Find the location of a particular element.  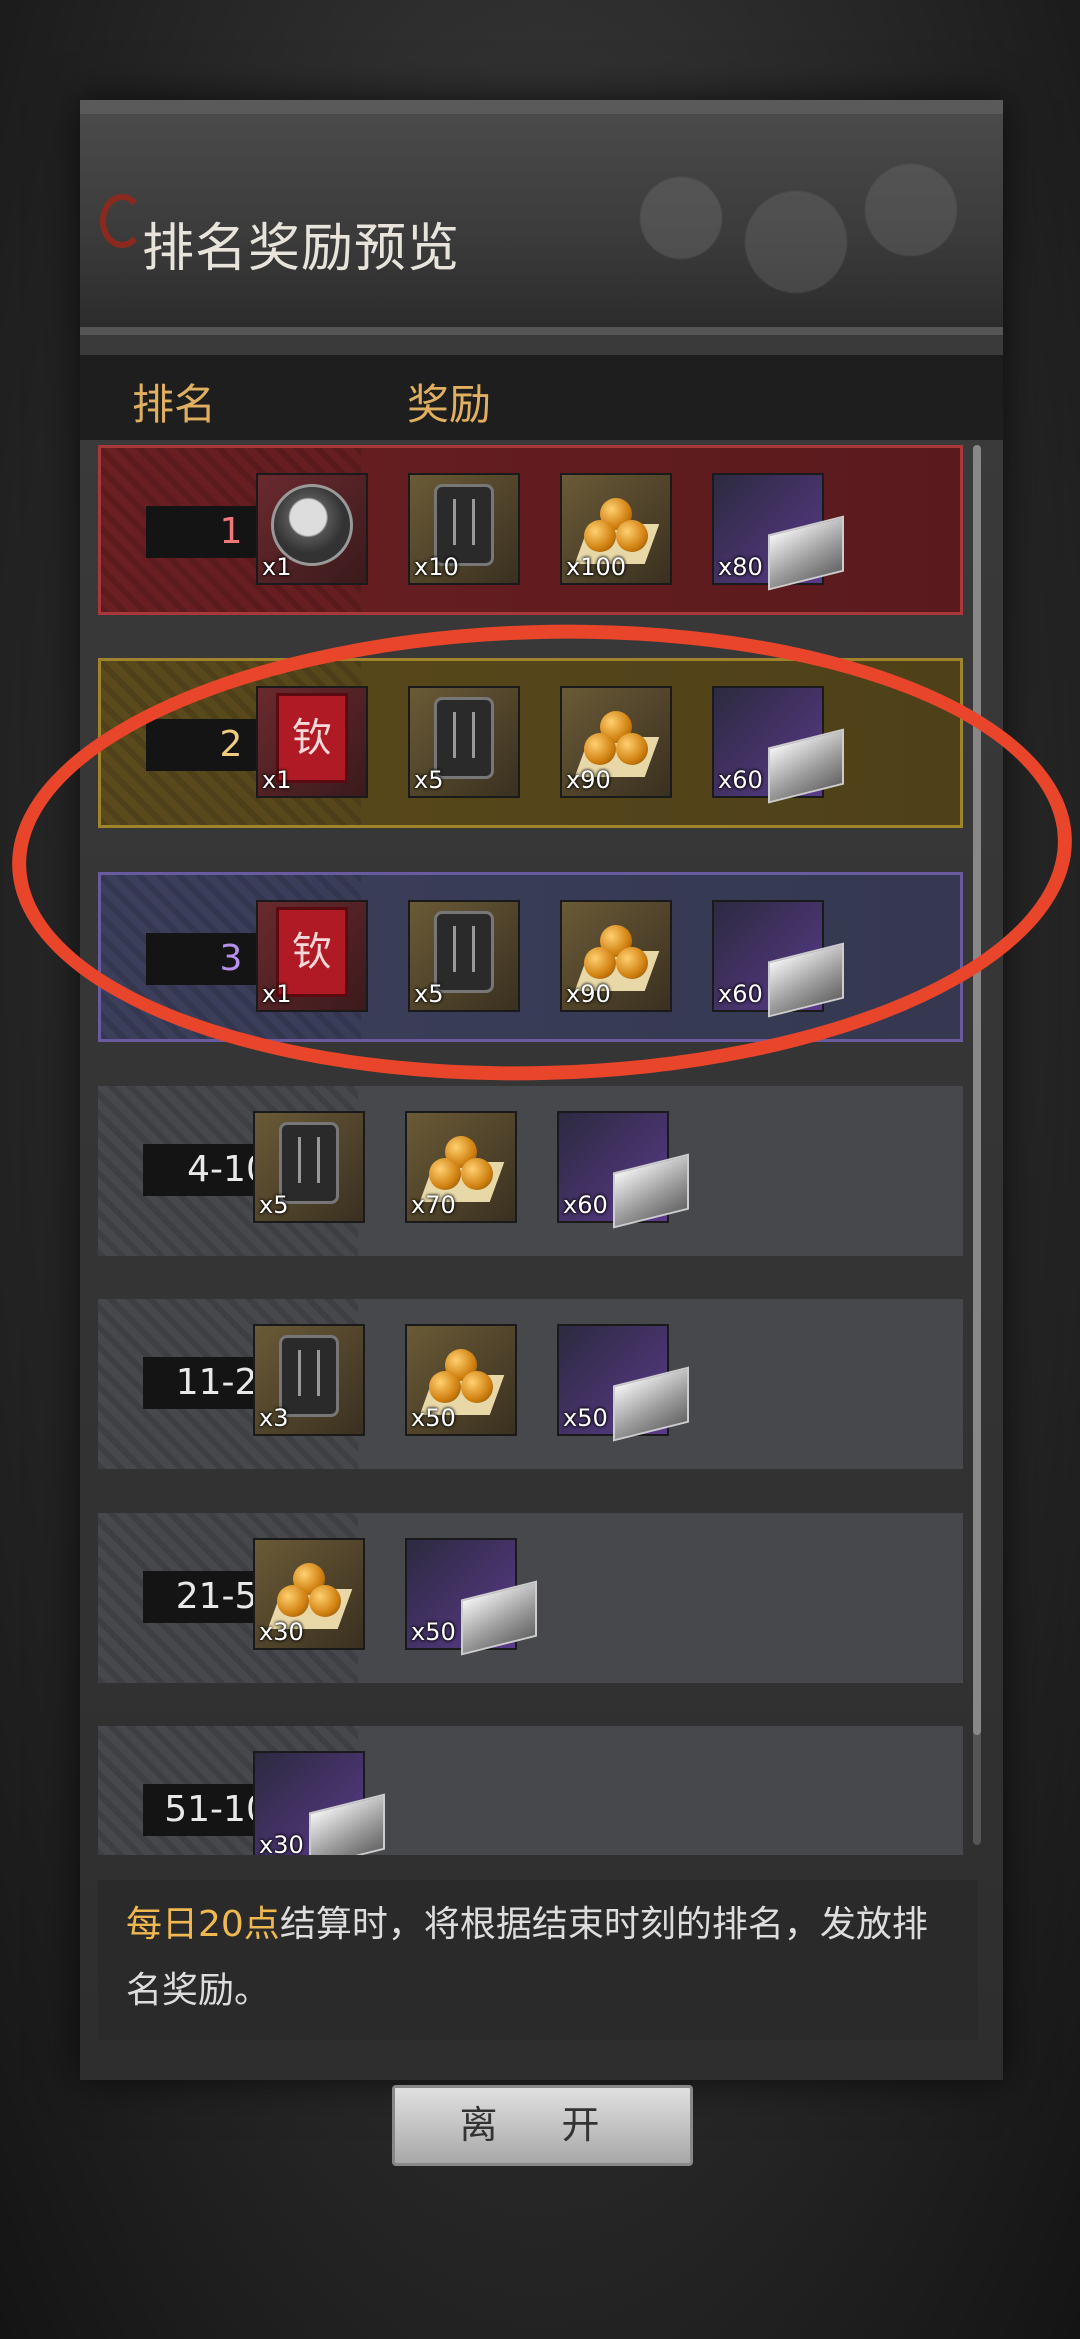

reward-column-header: 奖励 is located at coordinates (449, 404).